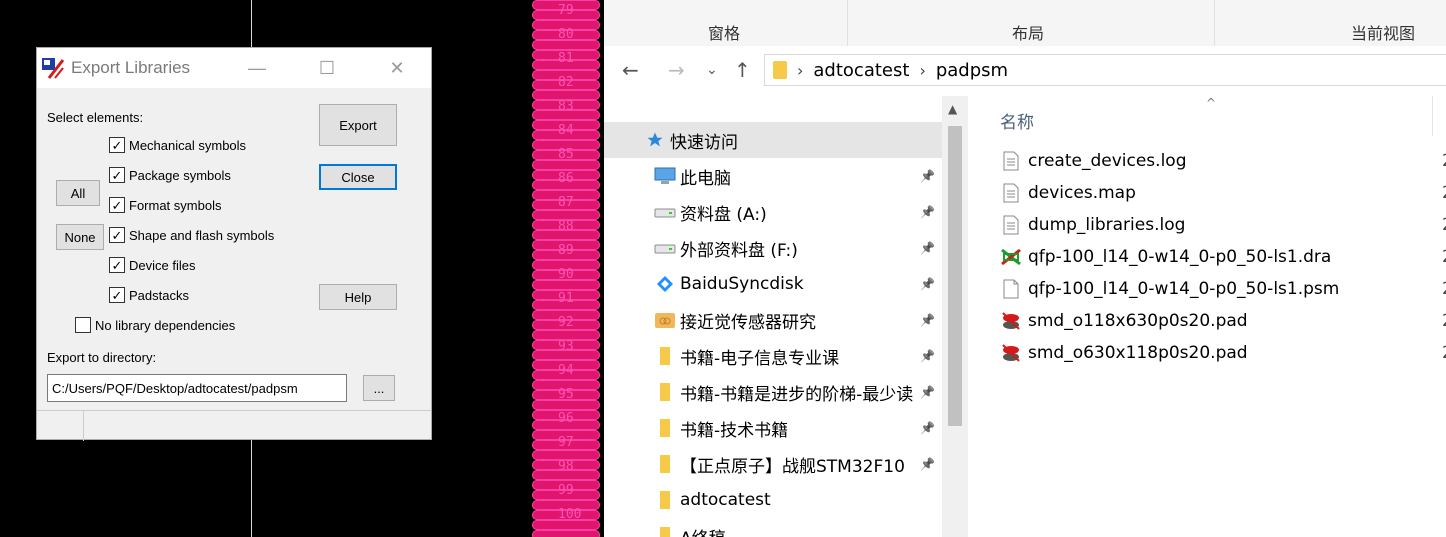 The width and height of the screenshot is (1446, 537). Describe the element at coordinates (773, 176) in the screenshot. I see `nav-item: 此电脑 📌` at that location.